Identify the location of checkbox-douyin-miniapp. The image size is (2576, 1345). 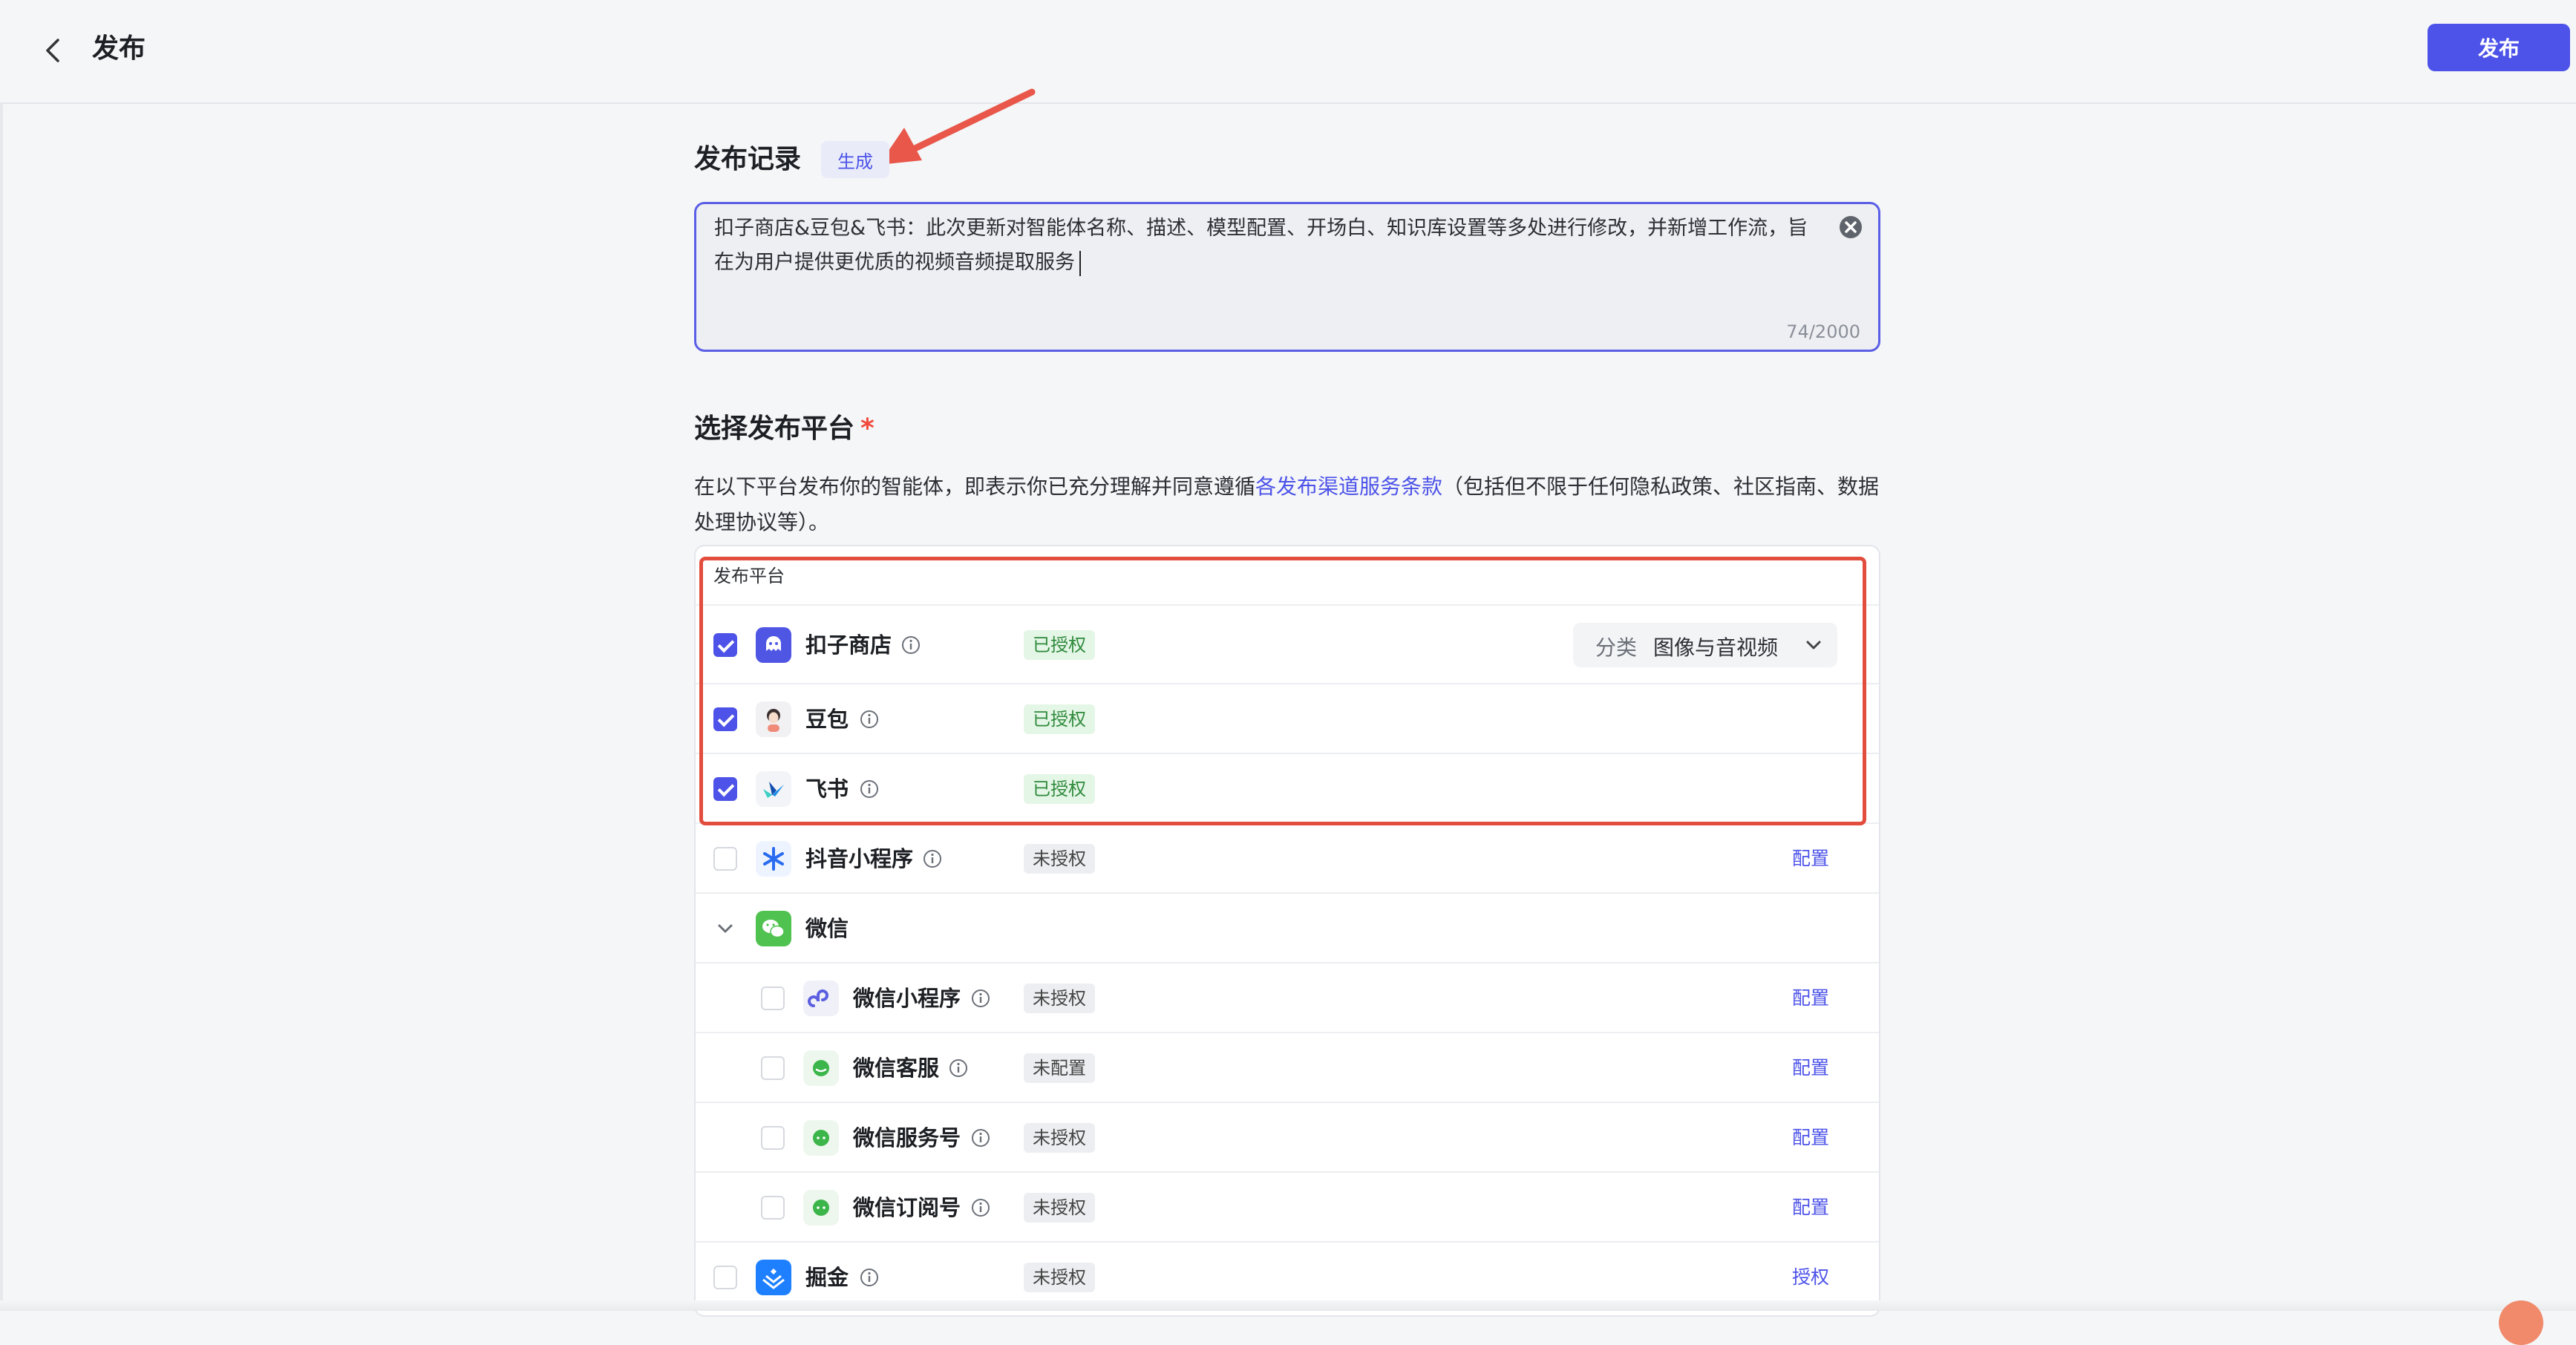
(725, 859).